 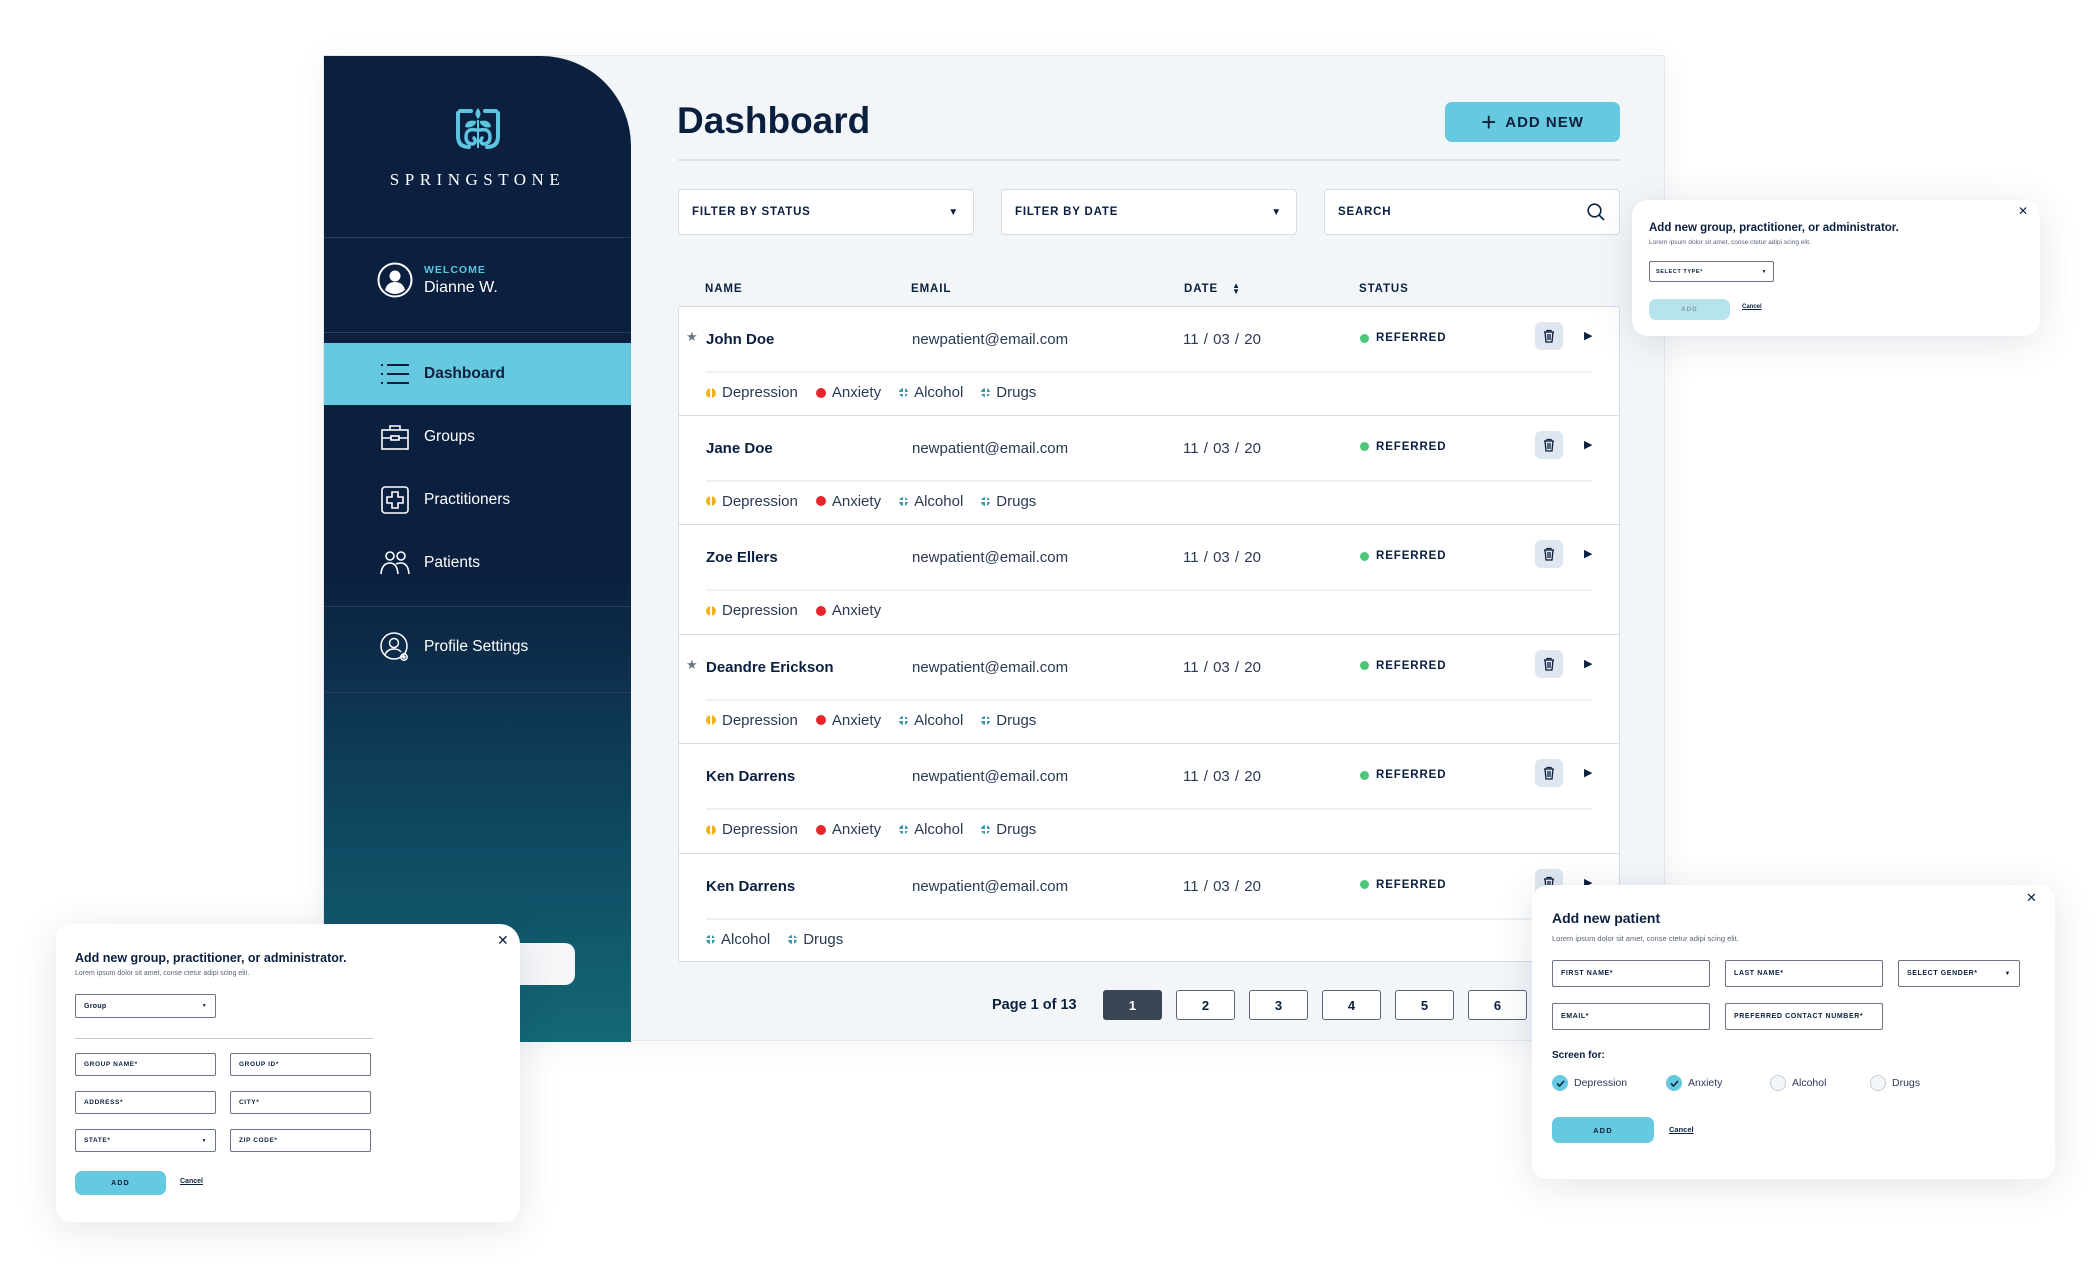 I want to click on row-divider, so click(x=1149, y=480).